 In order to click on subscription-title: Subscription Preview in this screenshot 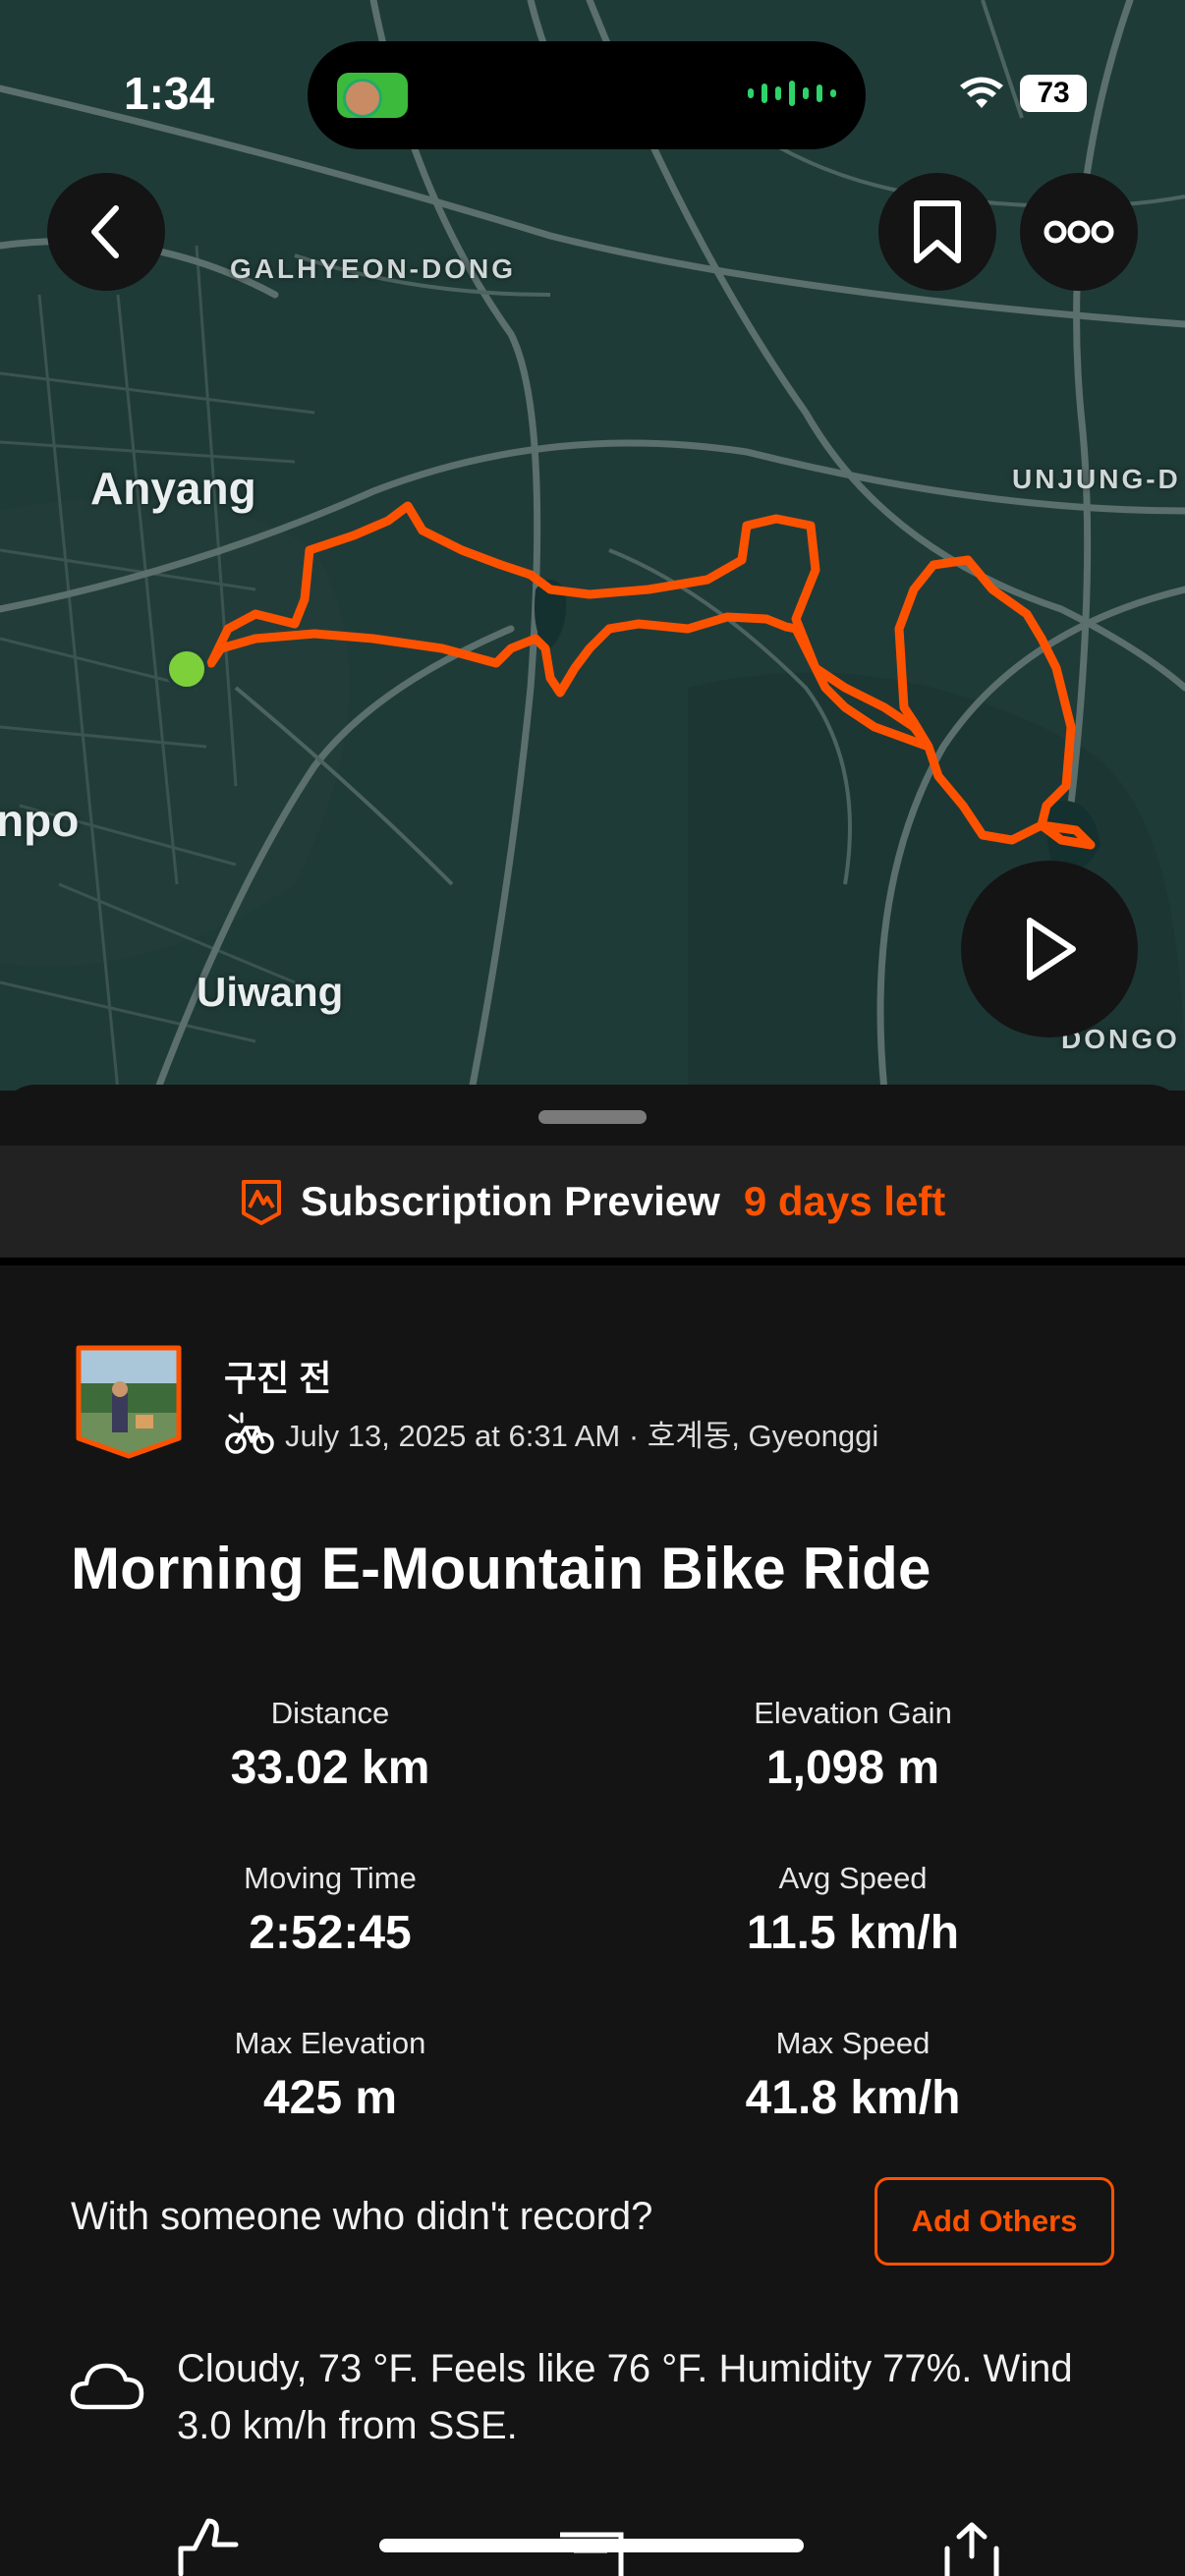, I will do `click(510, 1201)`.